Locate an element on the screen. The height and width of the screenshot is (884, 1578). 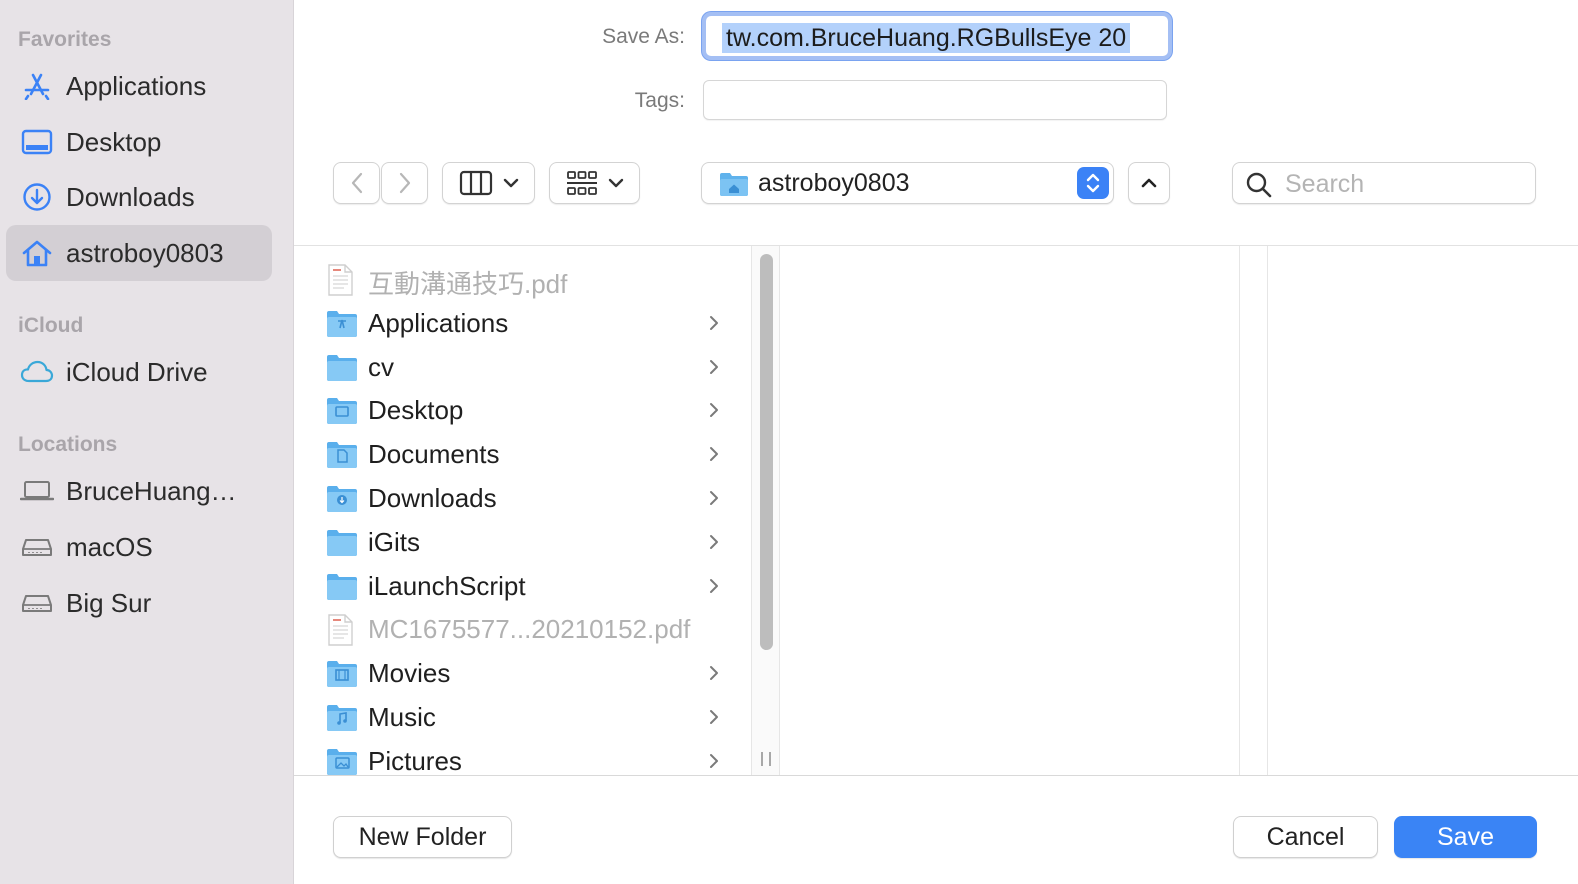
column-divider is located at coordinates (1254, 510).